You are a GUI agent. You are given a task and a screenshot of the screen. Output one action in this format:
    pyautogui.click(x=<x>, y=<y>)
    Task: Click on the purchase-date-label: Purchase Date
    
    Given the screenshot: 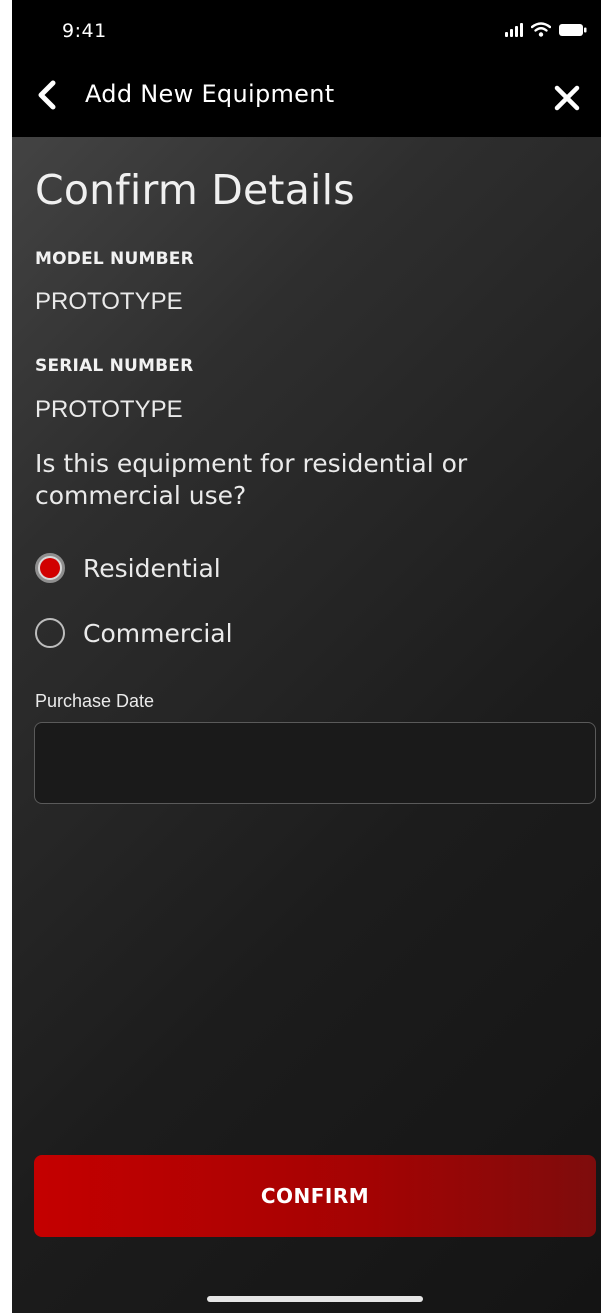 What is the action you would take?
    pyautogui.click(x=95, y=701)
    